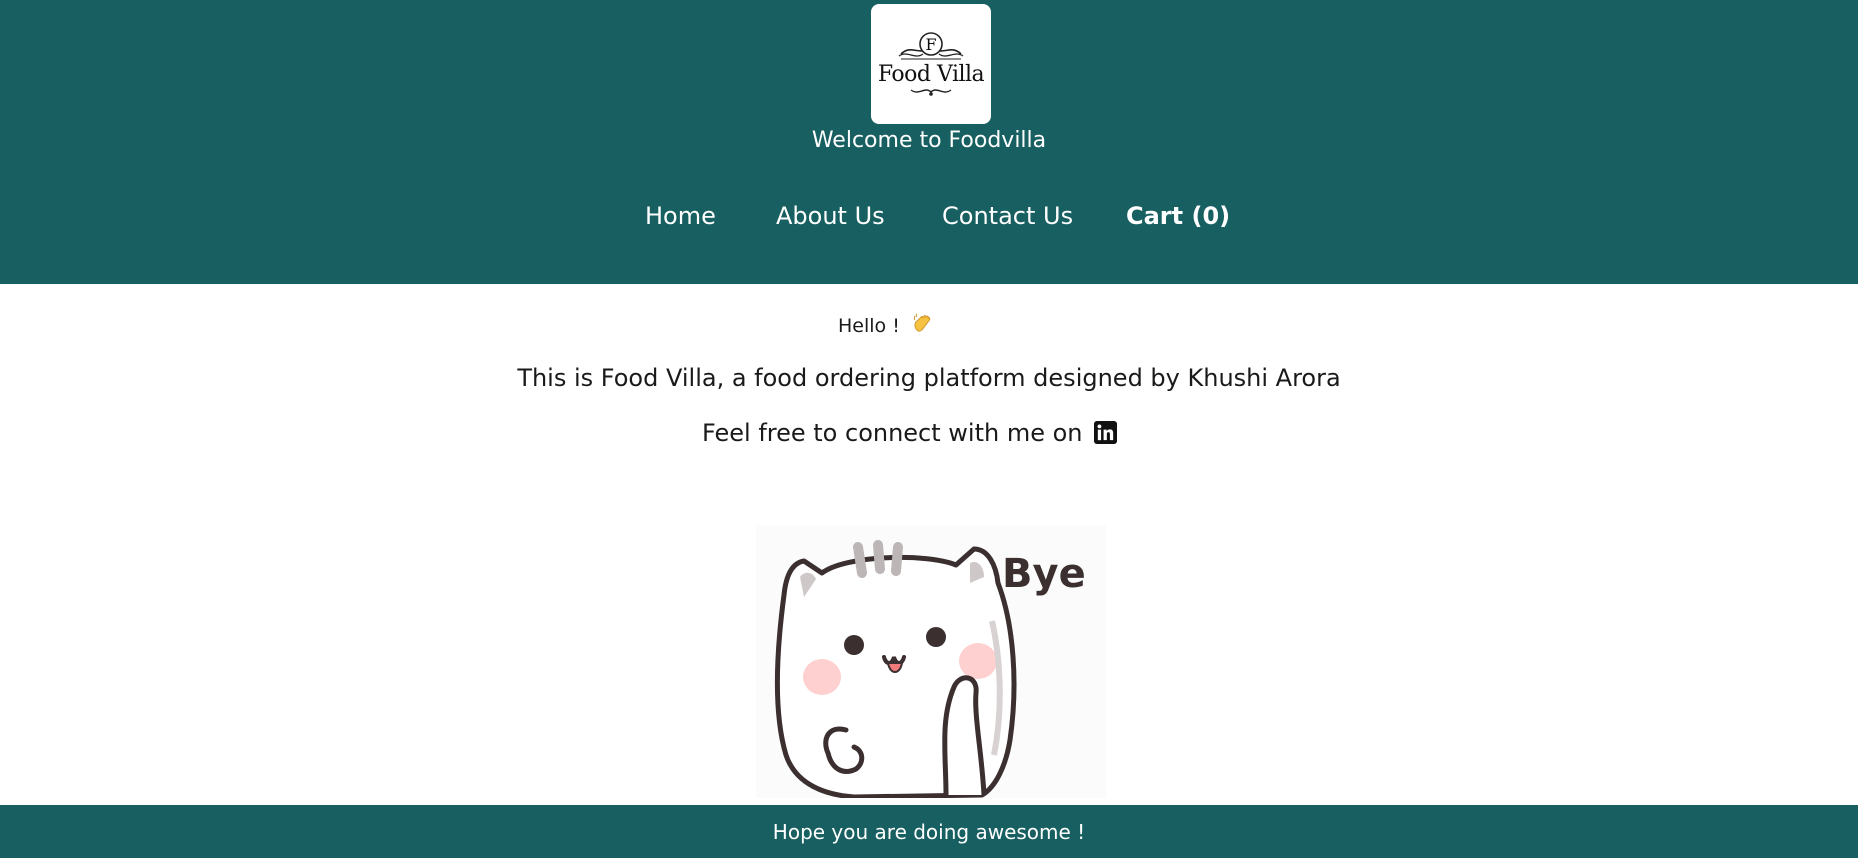 Image resolution: width=1858 pixels, height=858 pixels. Describe the element at coordinates (869, 326) in the screenshot. I see `greeting-text: Hello !` at that location.